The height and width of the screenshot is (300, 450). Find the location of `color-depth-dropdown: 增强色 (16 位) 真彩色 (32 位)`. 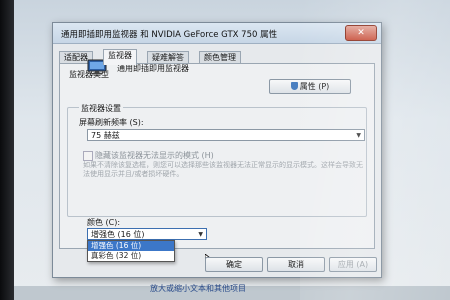

color-depth-dropdown: 增强色 (16 位) 真彩色 (32 位) is located at coordinates (131, 251).